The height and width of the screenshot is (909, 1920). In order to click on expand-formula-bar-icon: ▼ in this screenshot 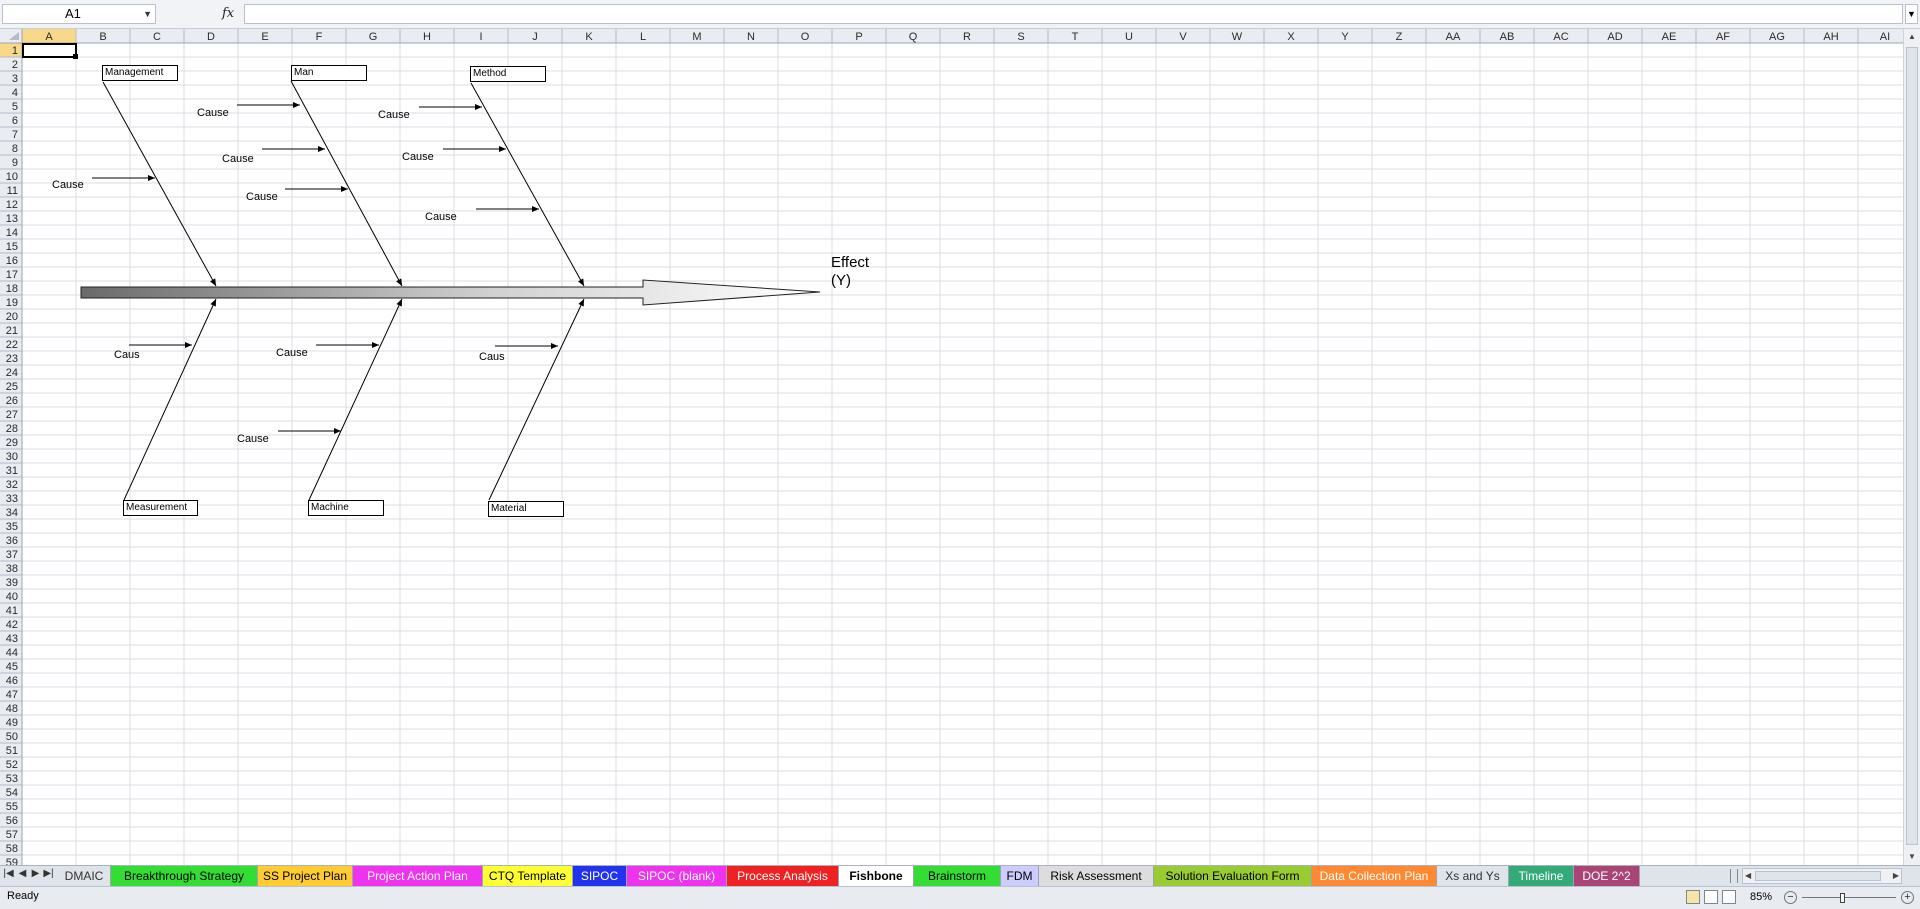, I will do `click(1911, 14)`.